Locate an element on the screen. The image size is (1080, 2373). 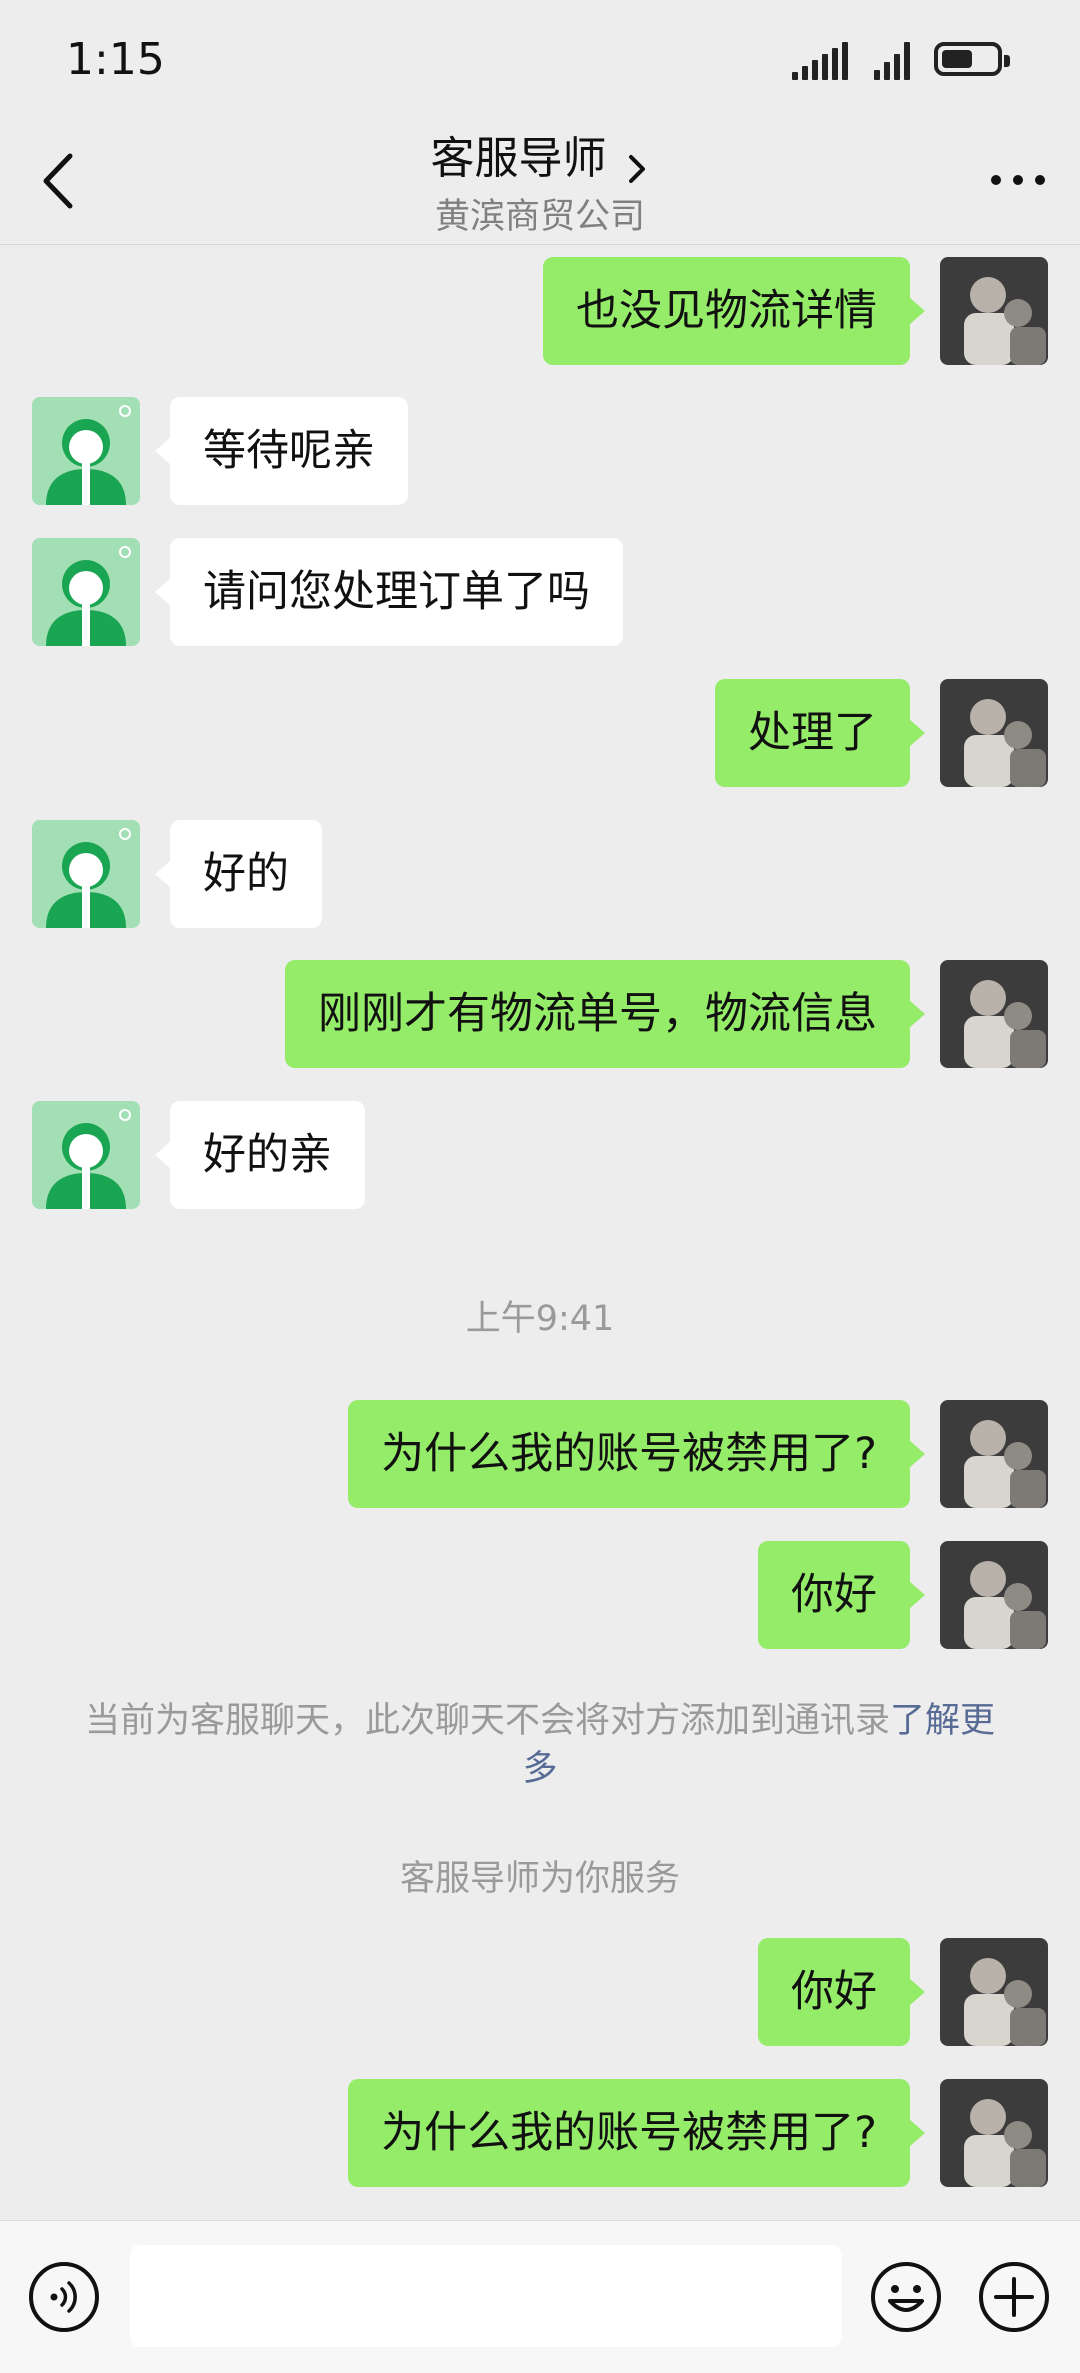
chat-title: 客服导师 is located at coordinates (540, 155).